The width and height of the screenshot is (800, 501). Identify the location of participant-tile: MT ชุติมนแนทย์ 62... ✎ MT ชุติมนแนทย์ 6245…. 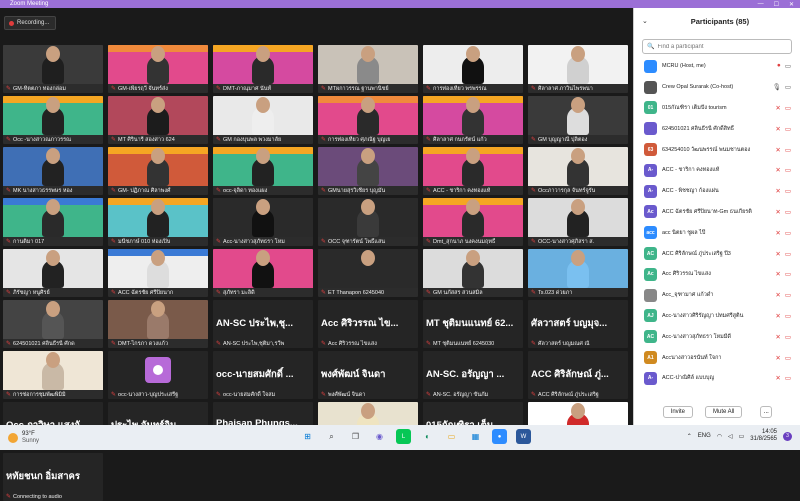
(473, 324).